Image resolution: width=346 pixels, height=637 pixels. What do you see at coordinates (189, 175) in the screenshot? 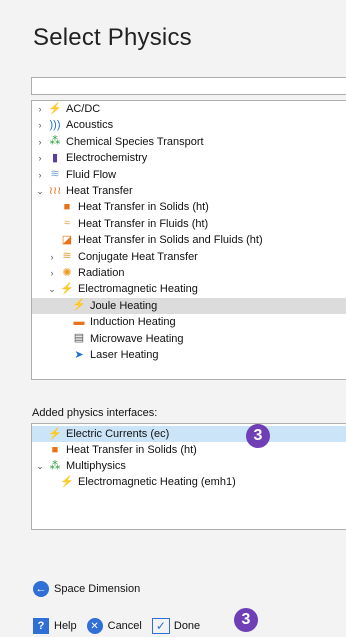
I see `tree-item-fluid-flow: › ≋ Fluid Flow` at bounding box center [189, 175].